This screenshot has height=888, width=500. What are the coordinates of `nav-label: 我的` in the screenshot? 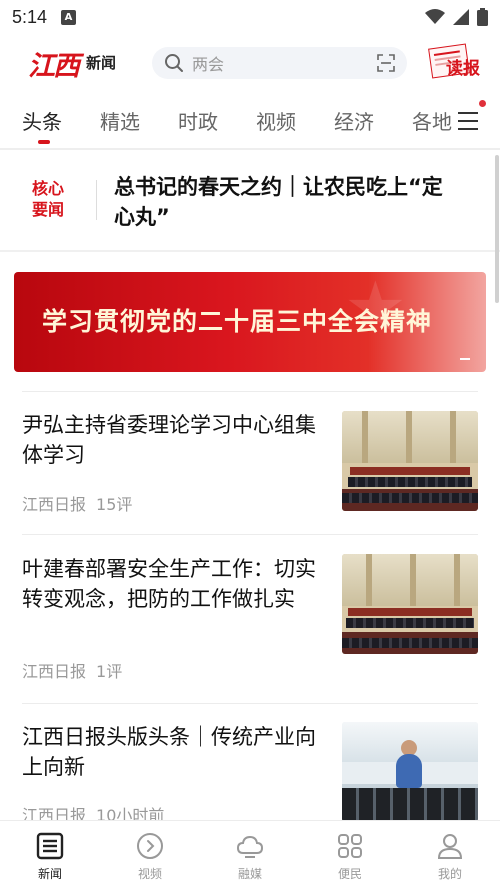 It's located at (449, 874).